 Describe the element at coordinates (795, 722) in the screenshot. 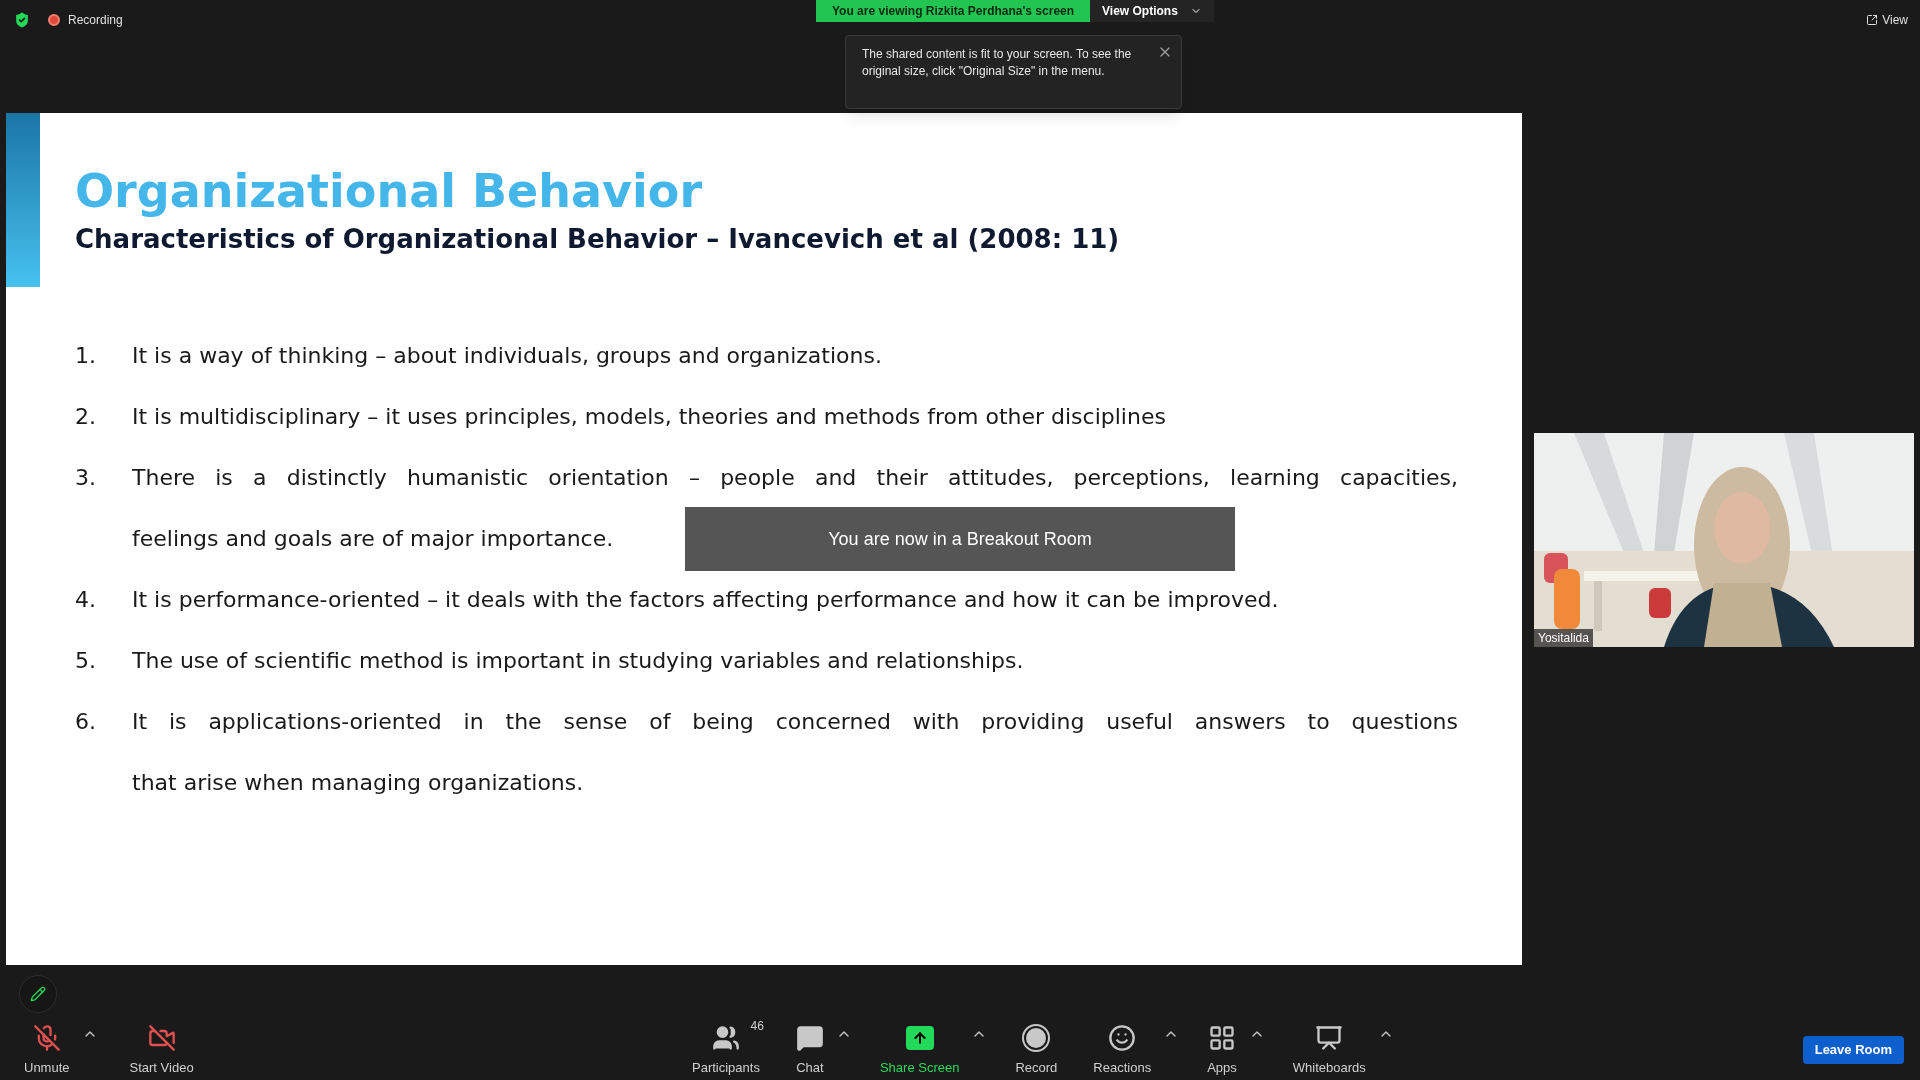

I see `list-item-text: It is applications-oriented in the sense of being concerned with providing useful answers to questions` at that location.